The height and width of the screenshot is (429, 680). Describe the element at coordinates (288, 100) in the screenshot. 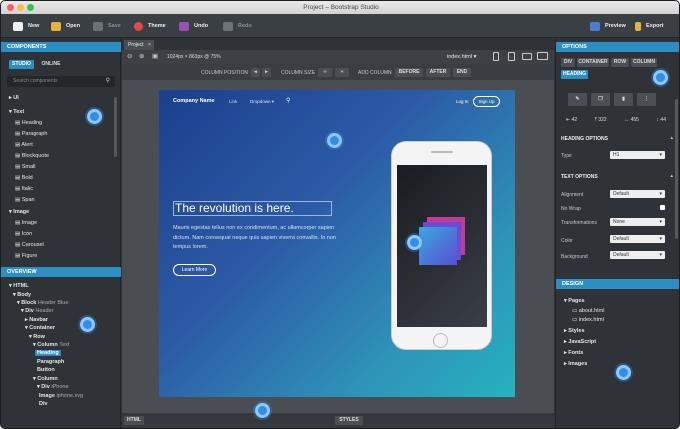

I see `nav-search-icon: ⚲` at that location.